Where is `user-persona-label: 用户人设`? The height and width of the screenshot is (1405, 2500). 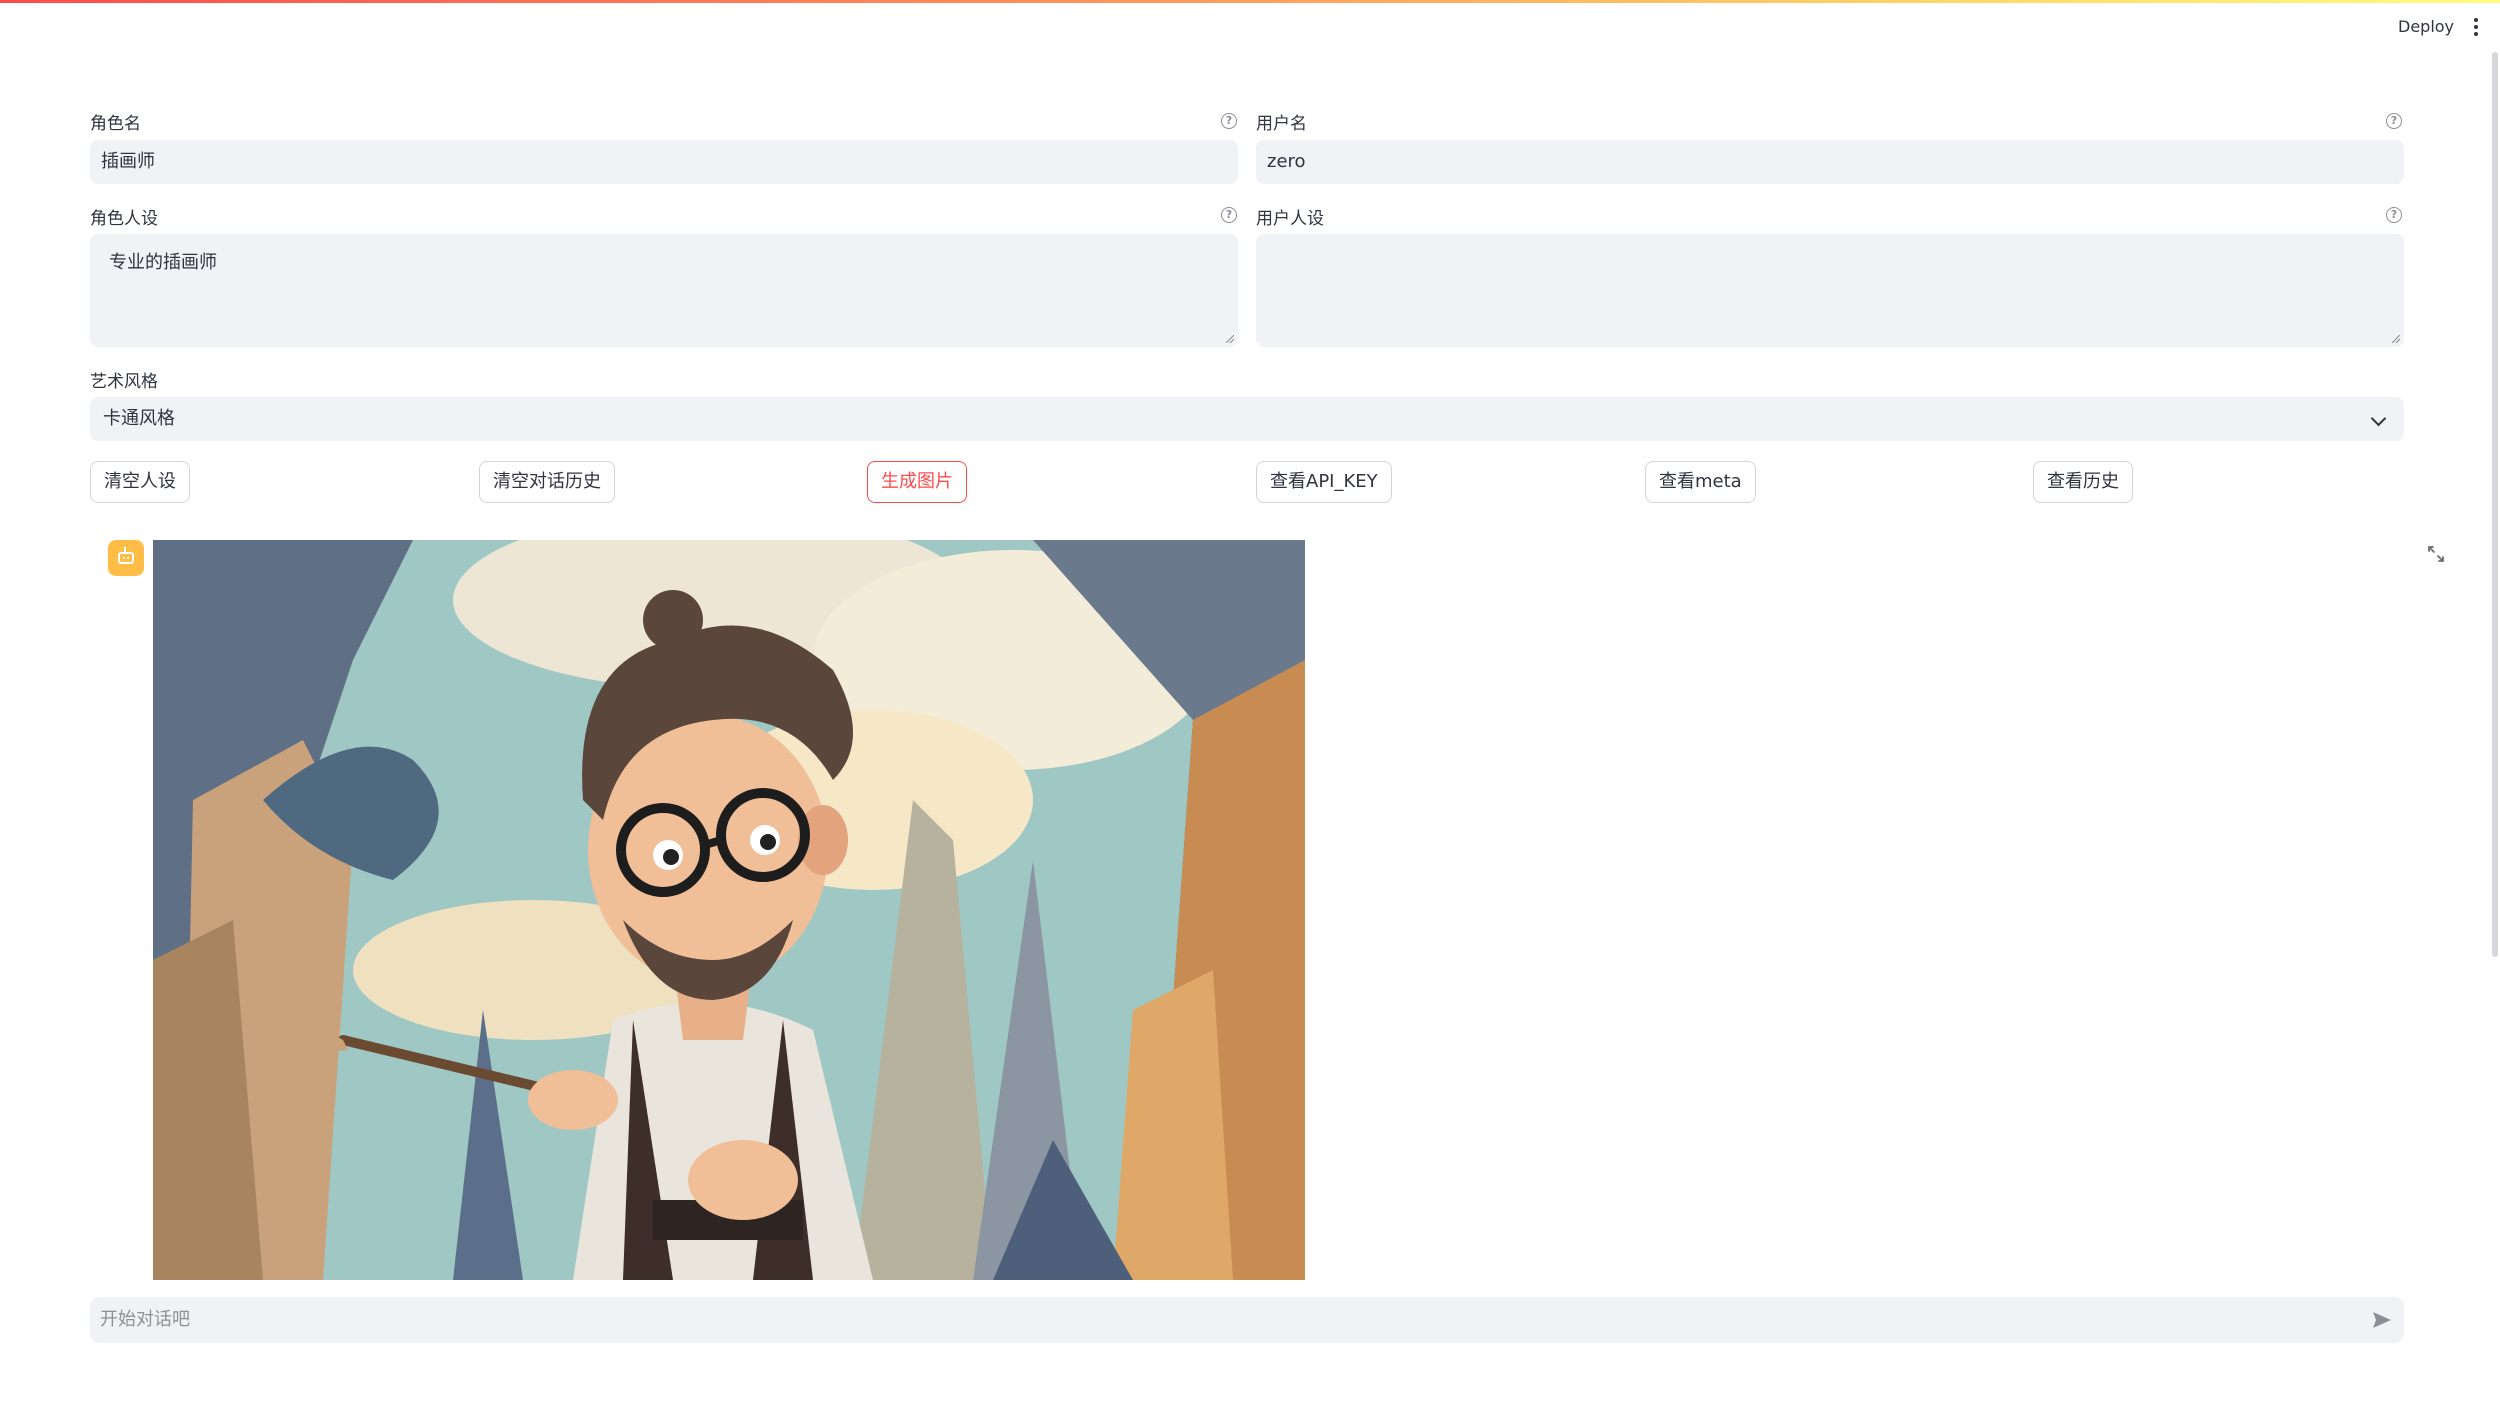
user-persona-label: 用户人设 is located at coordinates (1290, 219).